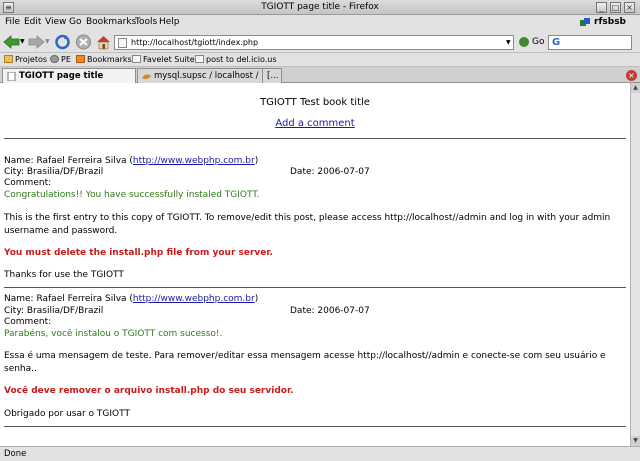  I want to click on status-bar: Done, so click(320, 453).